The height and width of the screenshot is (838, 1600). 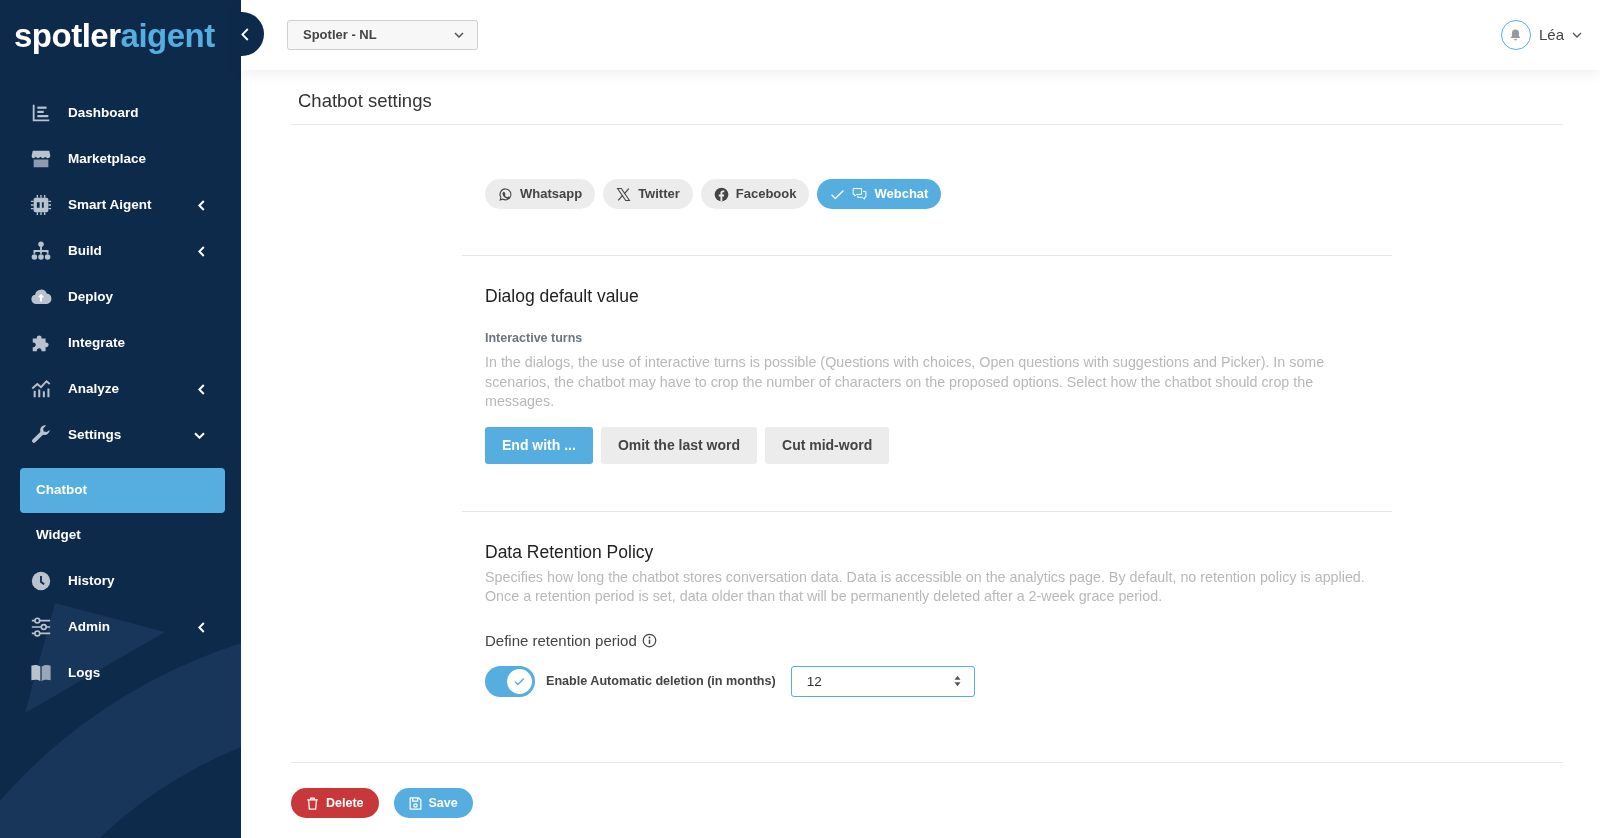 I want to click on sidebar-item: Deploy, so click(x=120, y=297).